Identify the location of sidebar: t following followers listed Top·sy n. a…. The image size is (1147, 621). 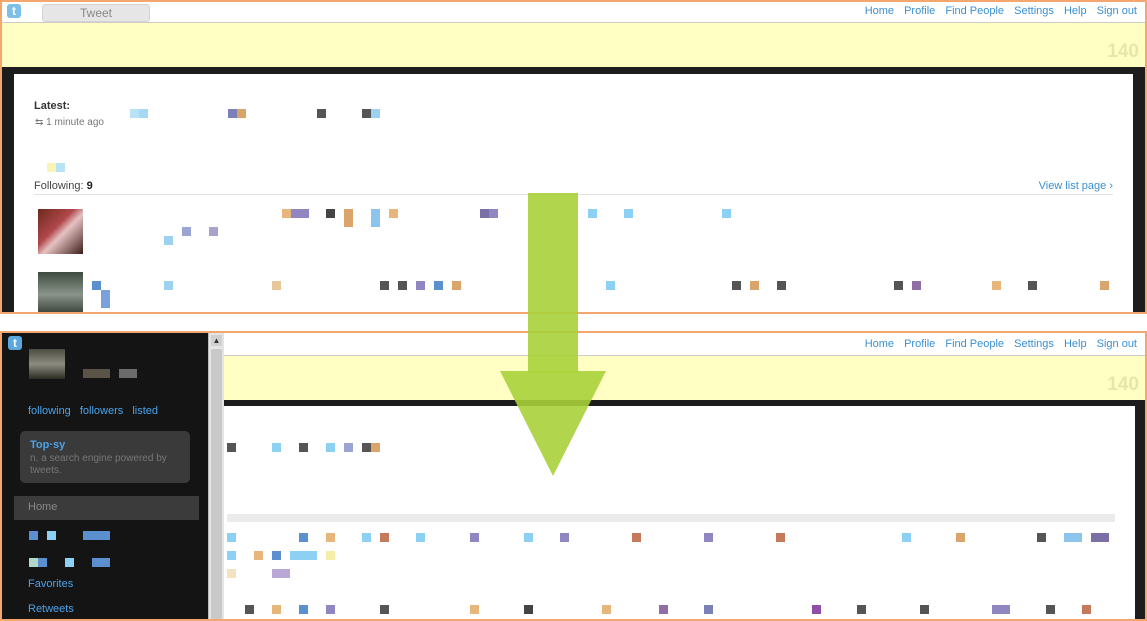
(105, 476).